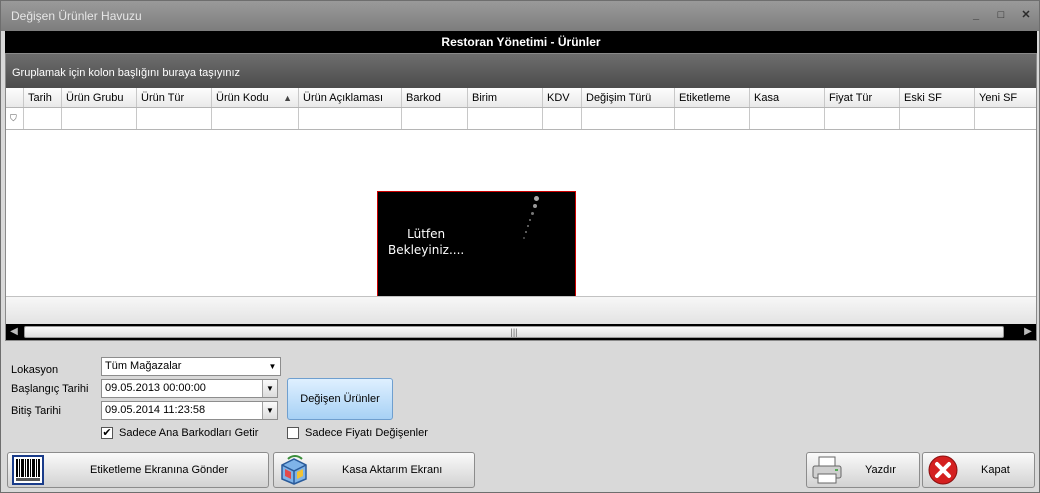 The width and height of the screenshot is (1040, 493). What do you see at coordinates (1001, 15) in the screenshot?
I see `maximize-button: □` at bounding box center [1001, 15].